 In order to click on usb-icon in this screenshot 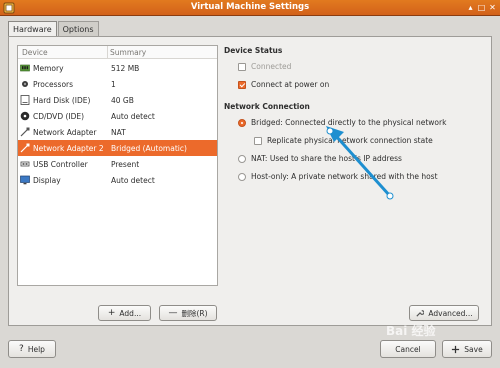, I will do `click(25, 164)`.